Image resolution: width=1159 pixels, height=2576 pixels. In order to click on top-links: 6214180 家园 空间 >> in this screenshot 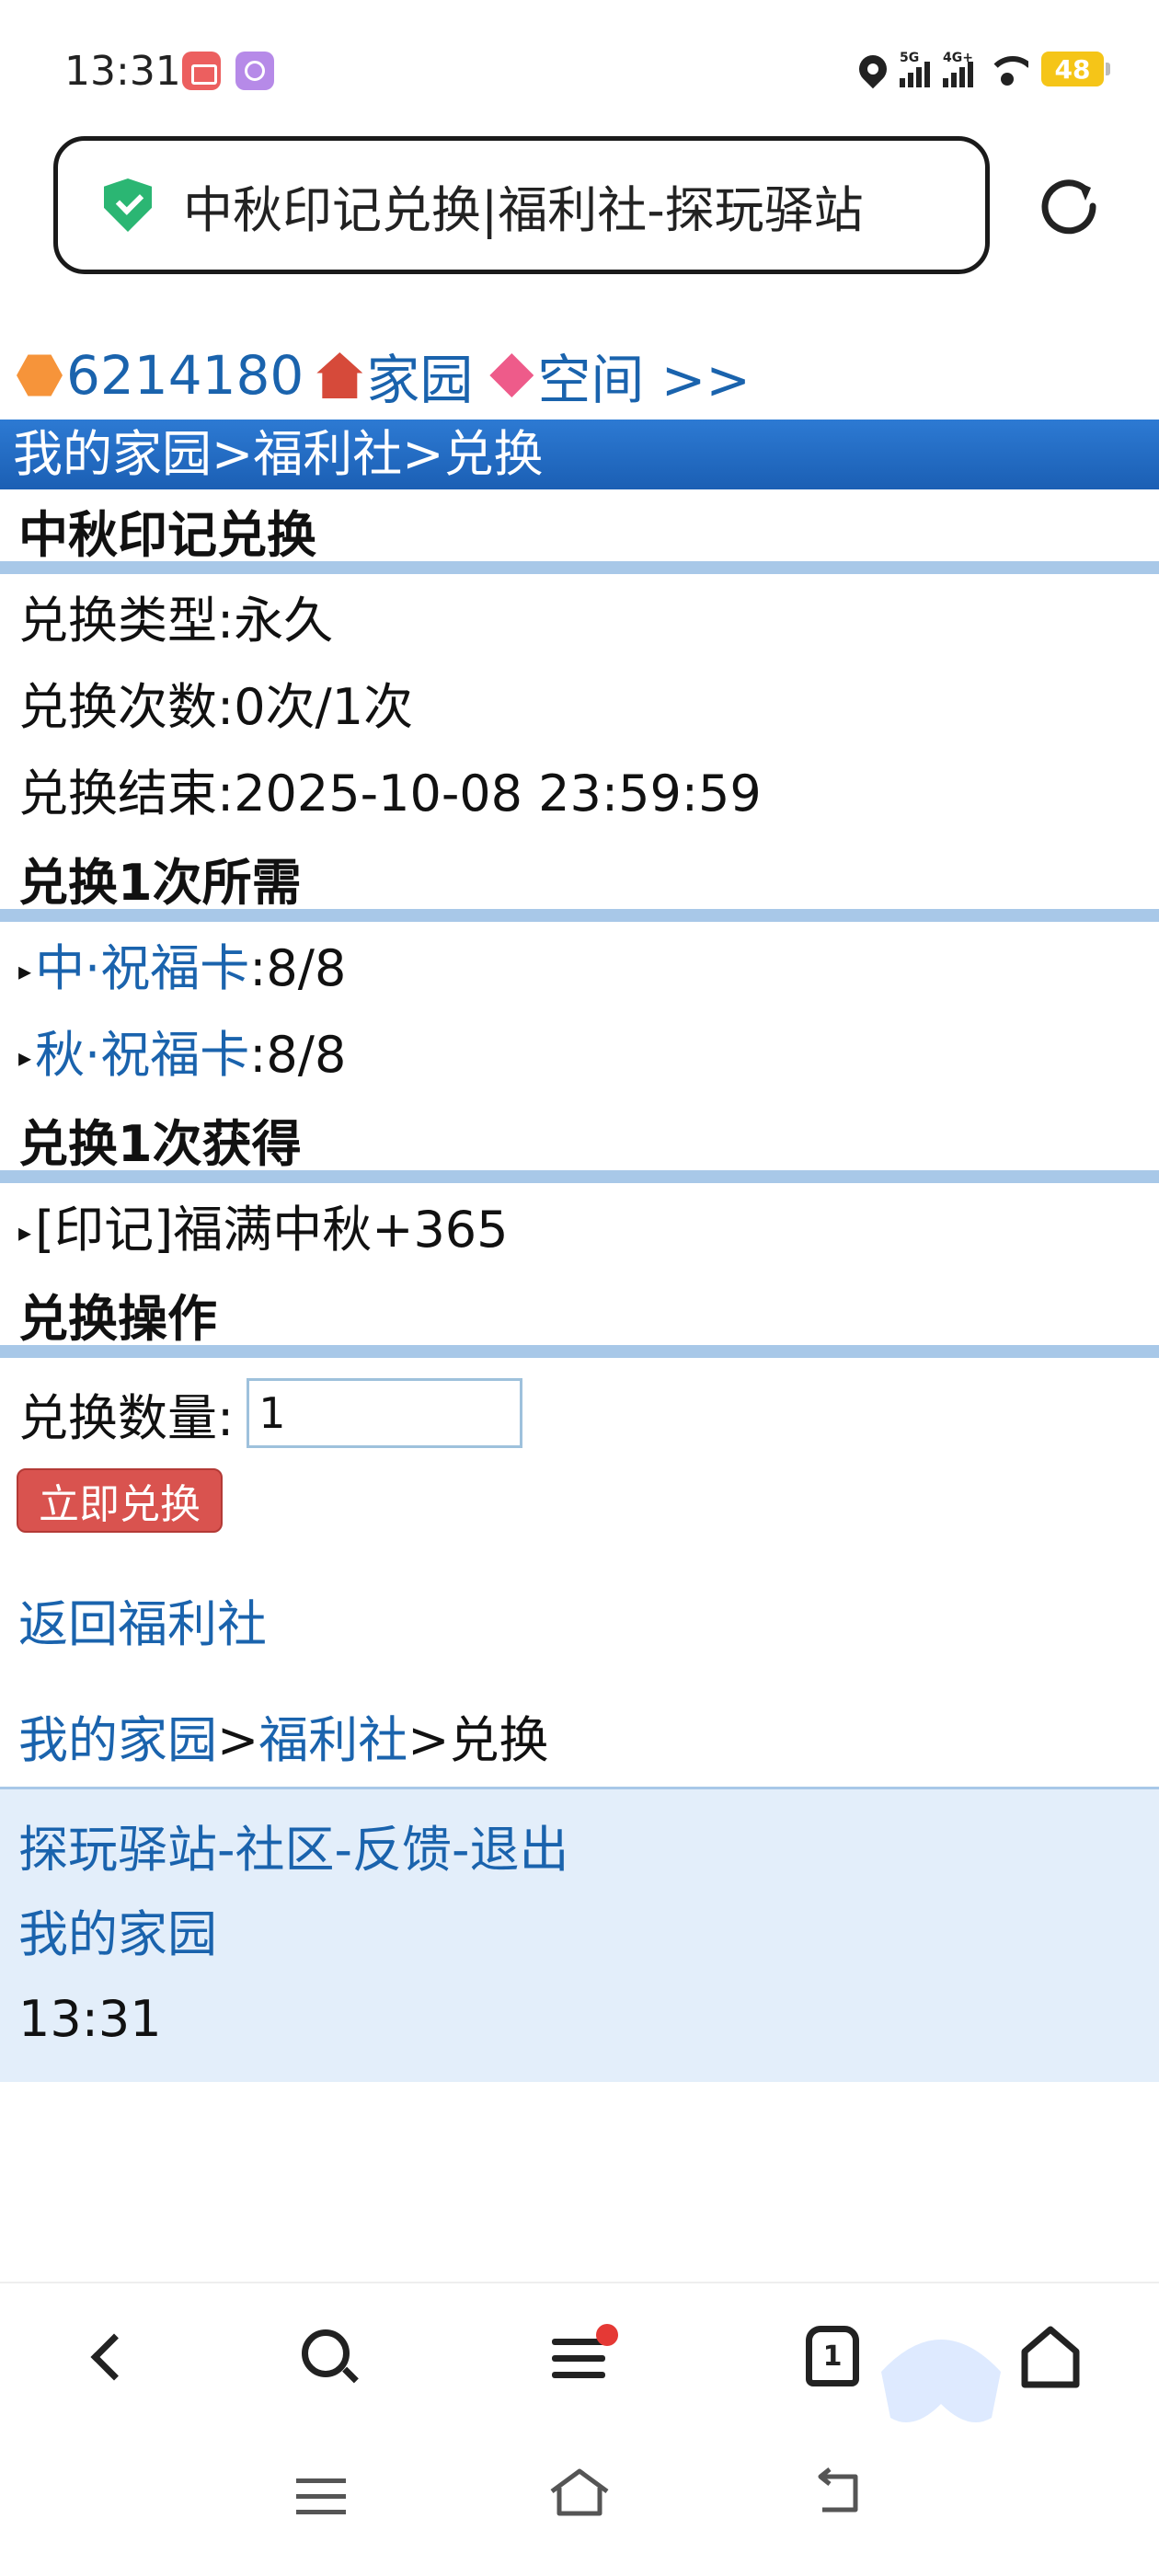, I will do `click(579, 375)`.